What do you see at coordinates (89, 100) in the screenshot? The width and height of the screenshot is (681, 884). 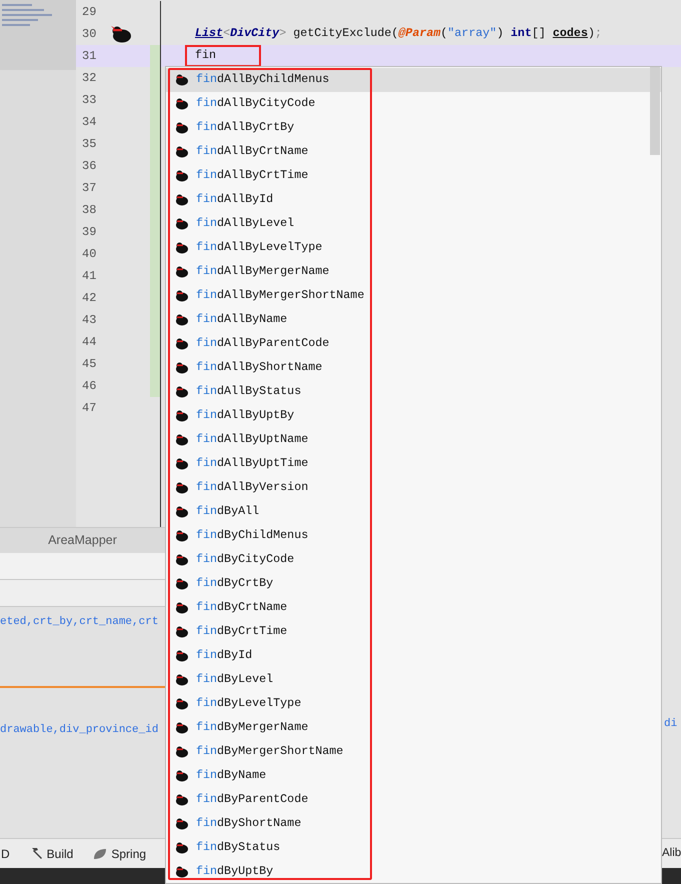 I see `line-number: 33` at bounding box center [89, 100].